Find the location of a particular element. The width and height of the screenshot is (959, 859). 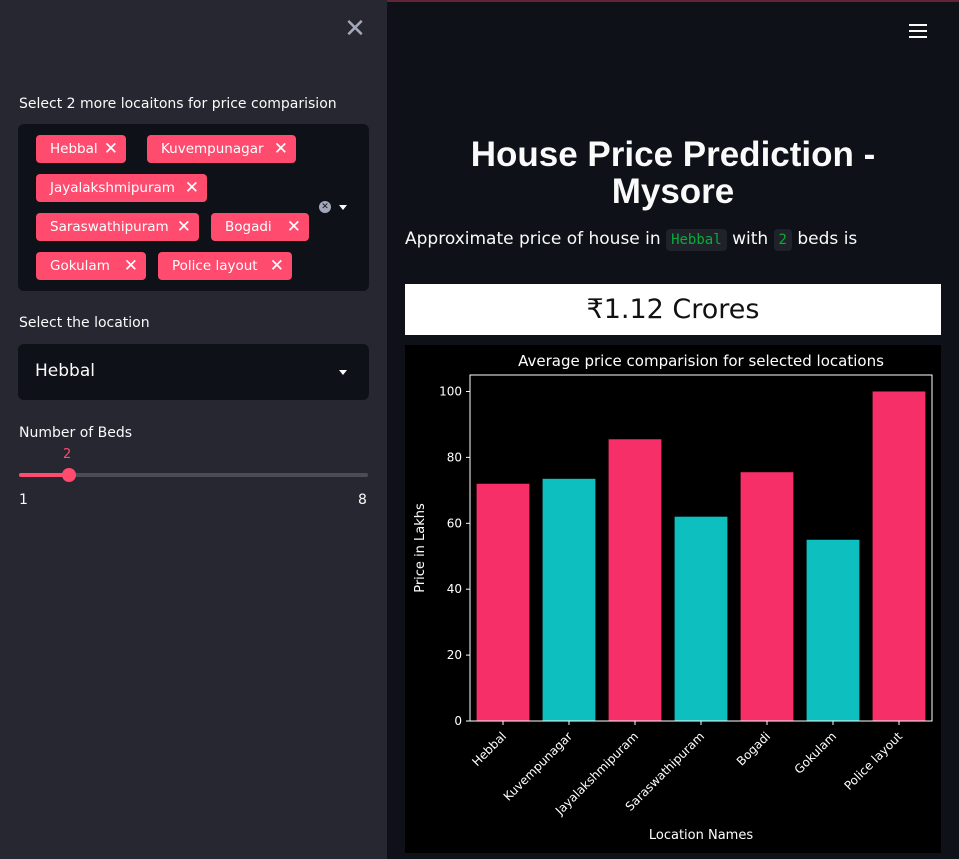

y-tick-label: 80 is located at coordinates (454, 457).